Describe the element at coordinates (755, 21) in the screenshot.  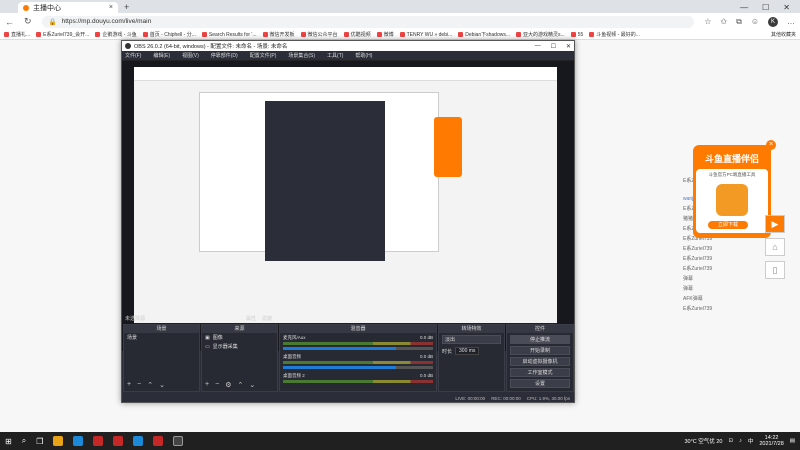
I see `profile-icon: ☺` at that location.